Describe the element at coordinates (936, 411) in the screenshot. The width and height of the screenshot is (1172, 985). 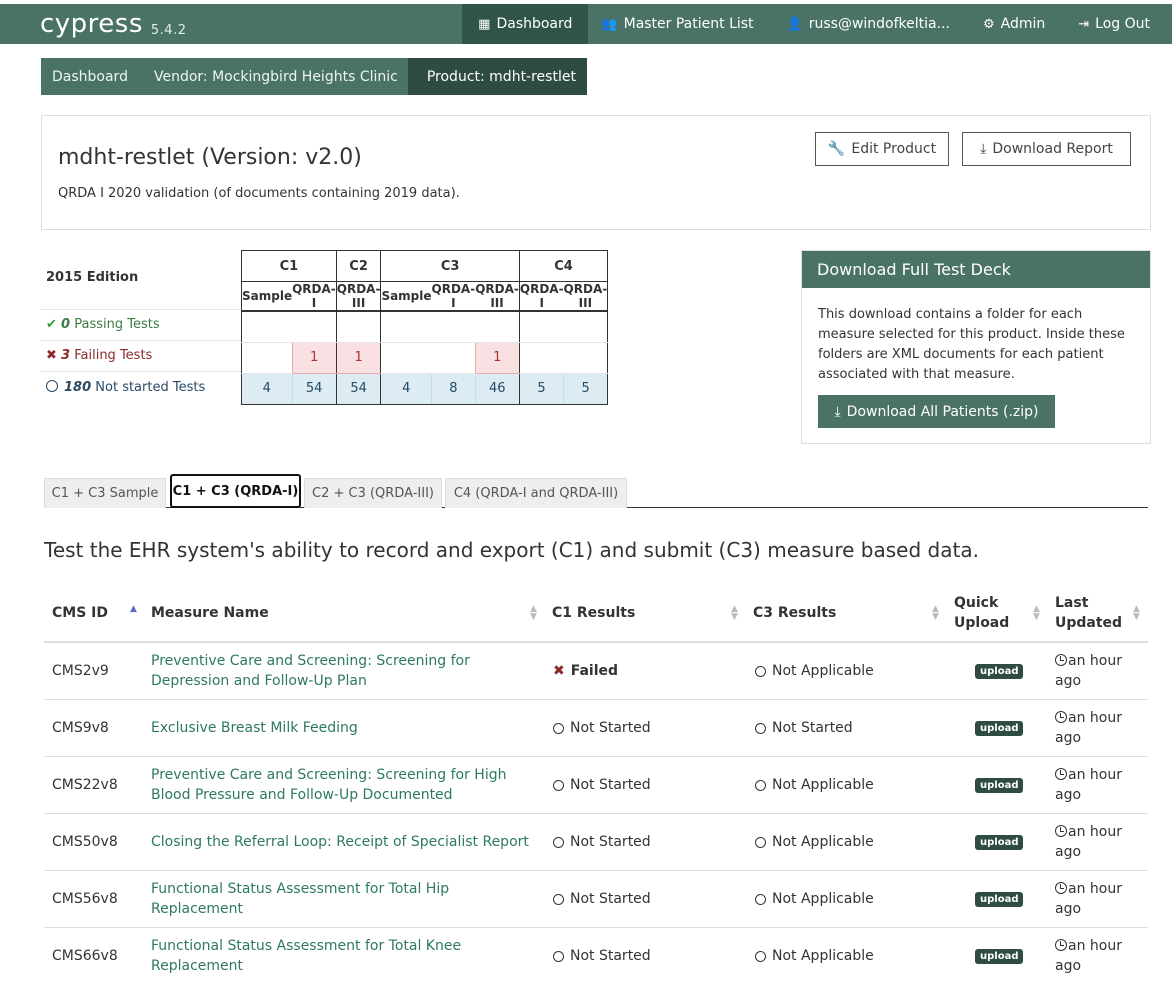
I see `download-all-patients-button: ⤓ Download All Patients (.zip)` at that location.